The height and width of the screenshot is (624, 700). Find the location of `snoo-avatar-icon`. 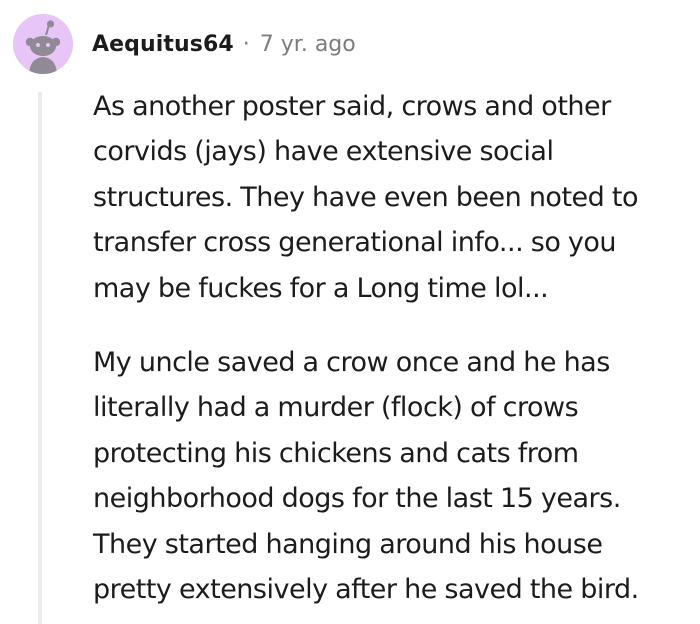

snoo-avatar-icon is located at coordinates (43, 47).